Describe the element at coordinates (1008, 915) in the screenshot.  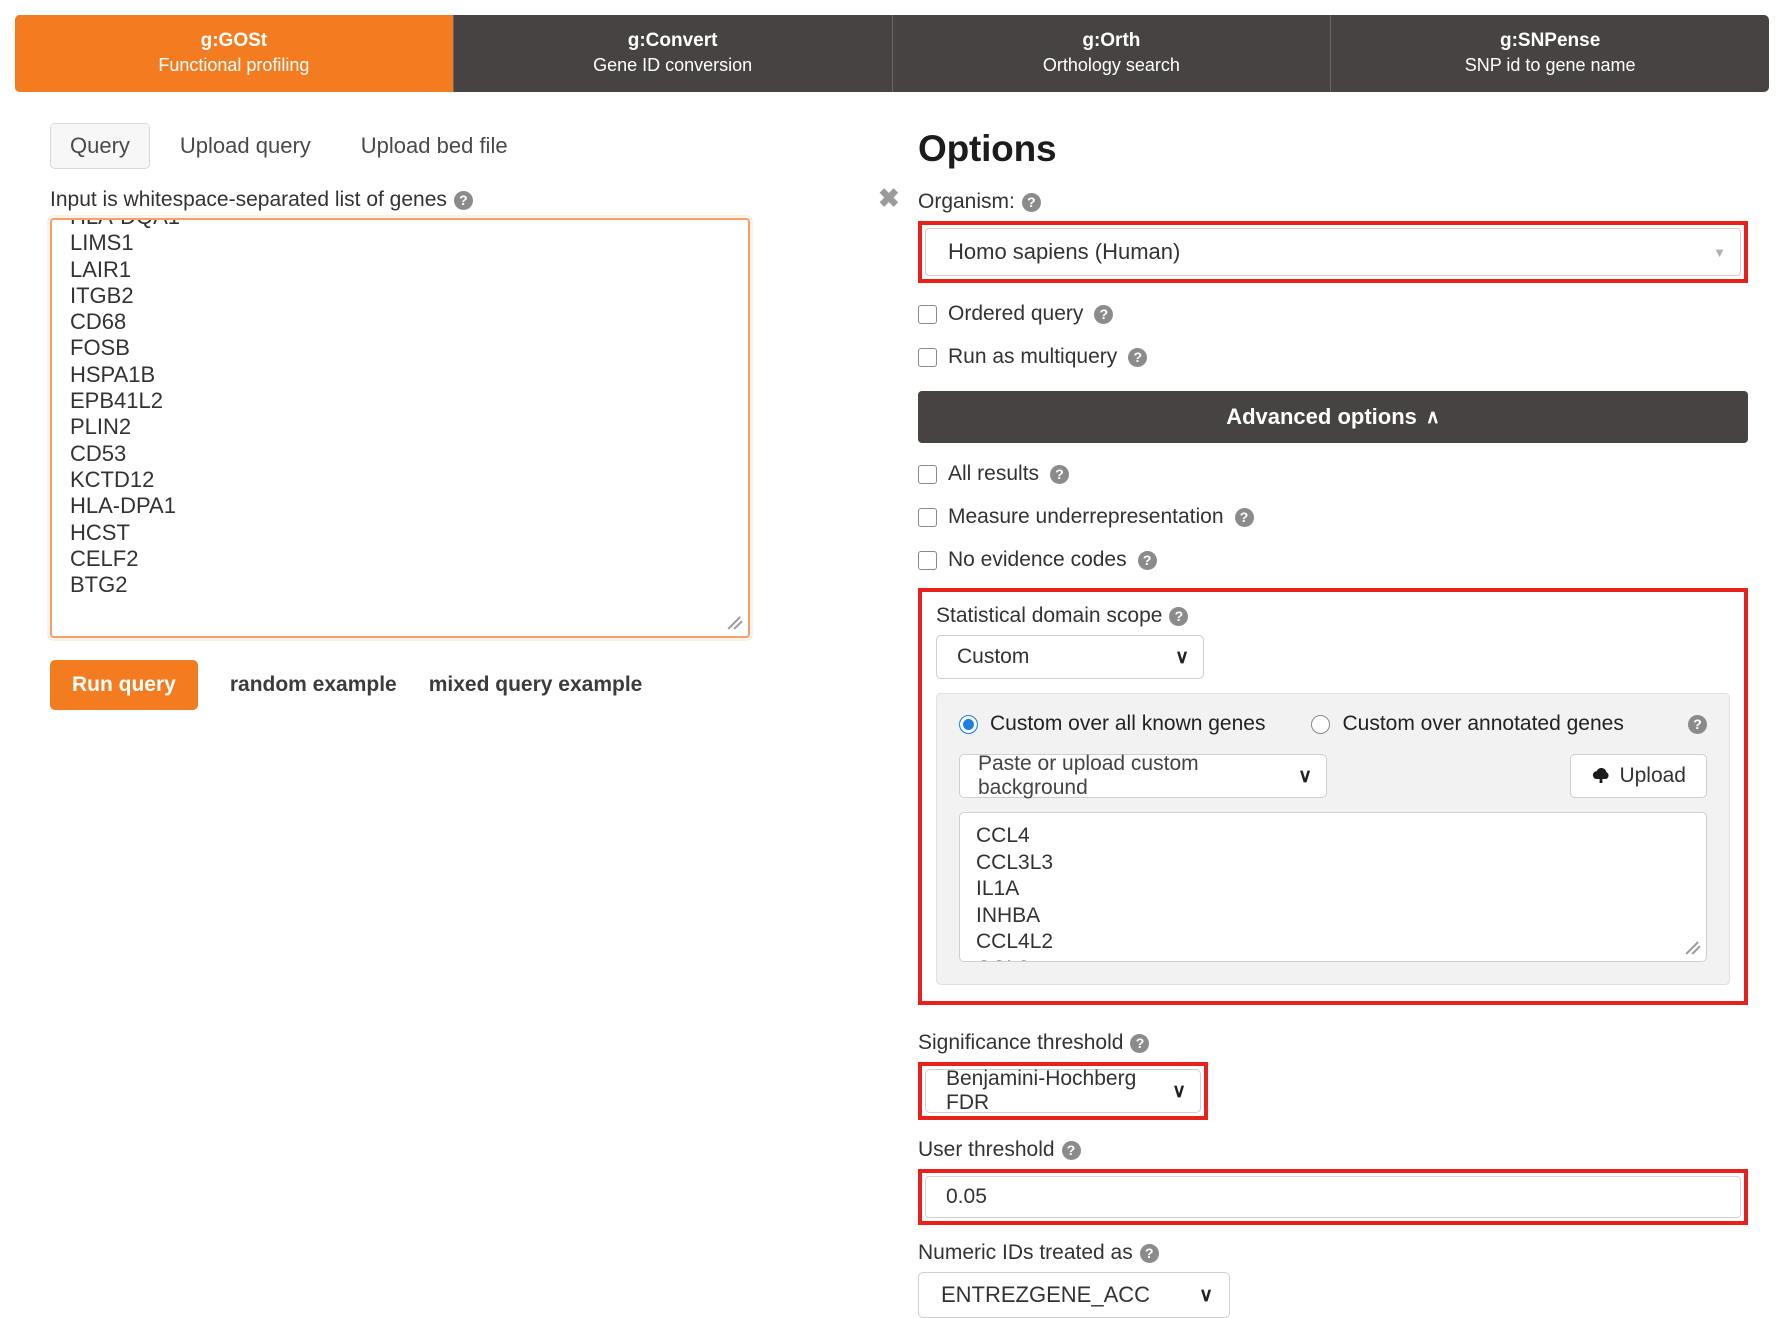
I see `background-gene-line: INHBA` at that location.